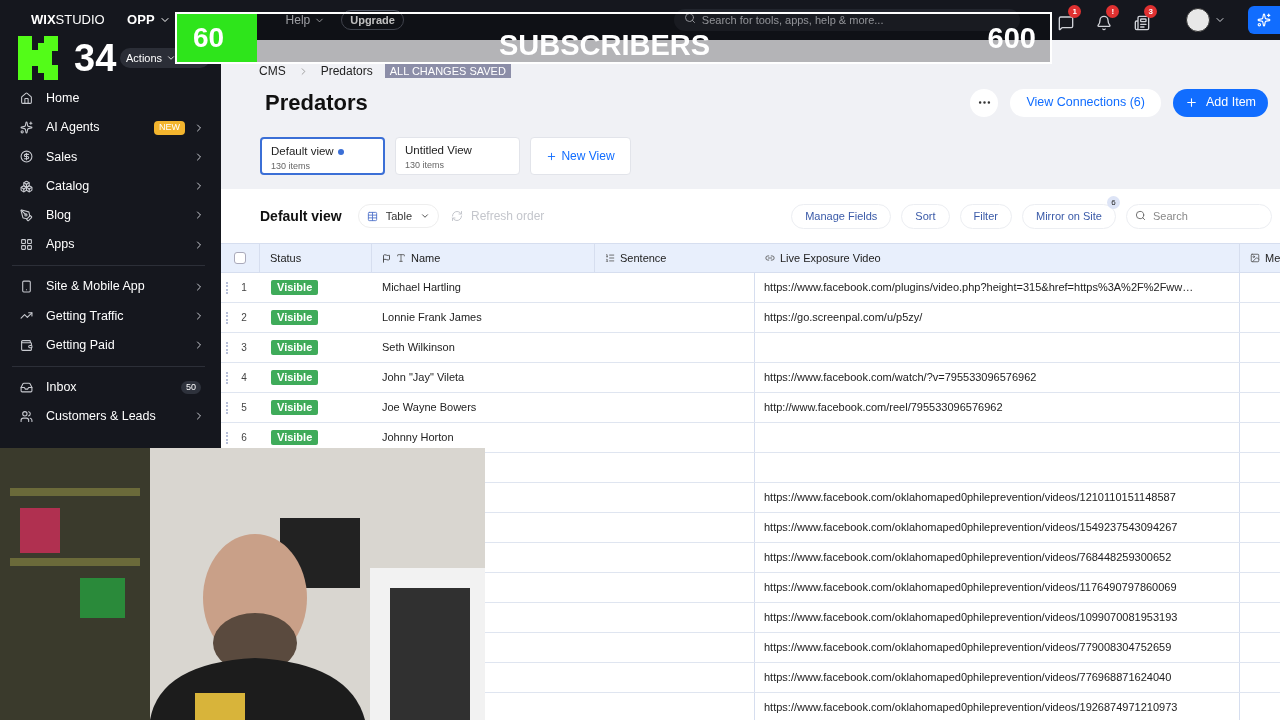 This screenshot has width=1280, height=720. What do you see at coordinates (26, 186) in the screenshot?
I see `boxes-icon` at bounding box center [26, 186].